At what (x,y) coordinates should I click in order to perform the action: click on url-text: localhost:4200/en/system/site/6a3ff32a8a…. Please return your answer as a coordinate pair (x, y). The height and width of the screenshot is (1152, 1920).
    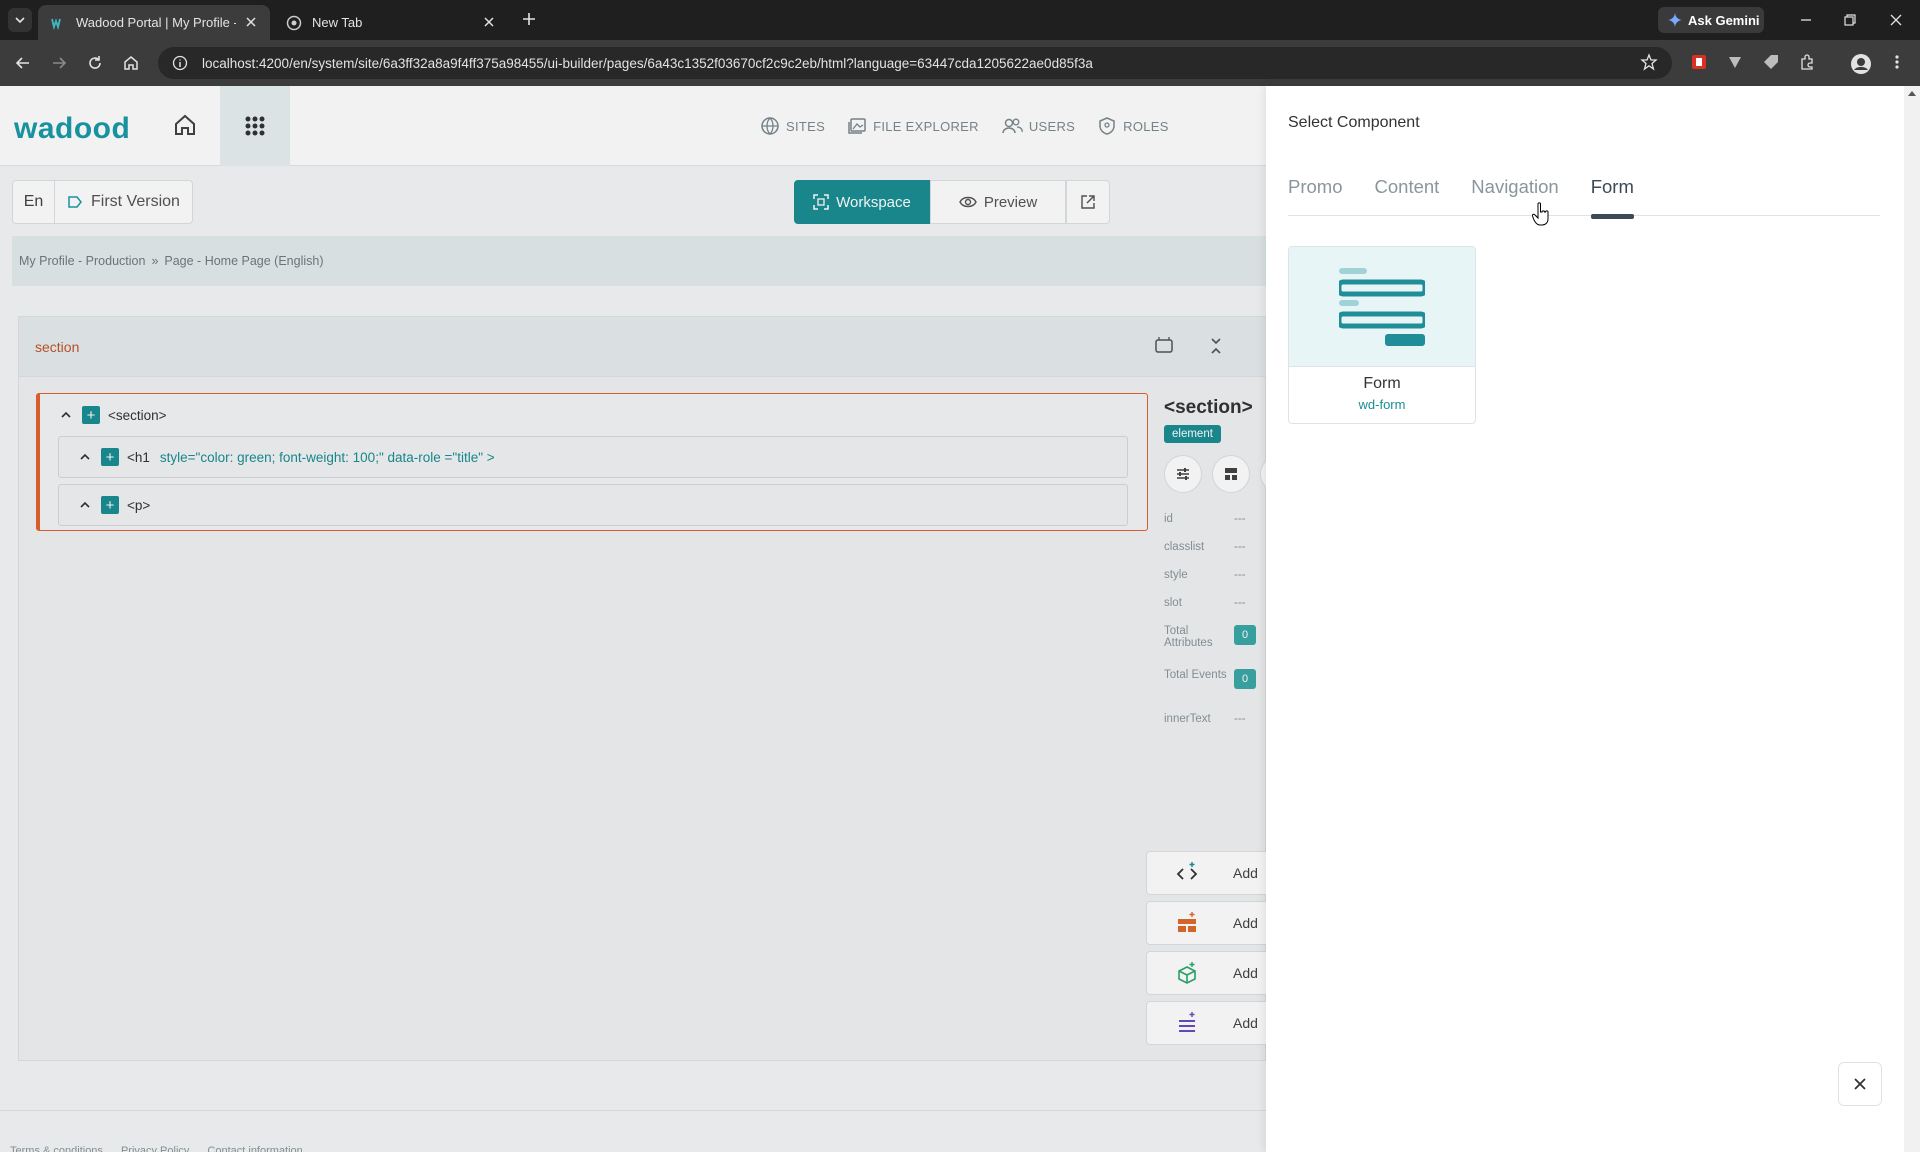
    Looking at the image, I should click on (647, 63).